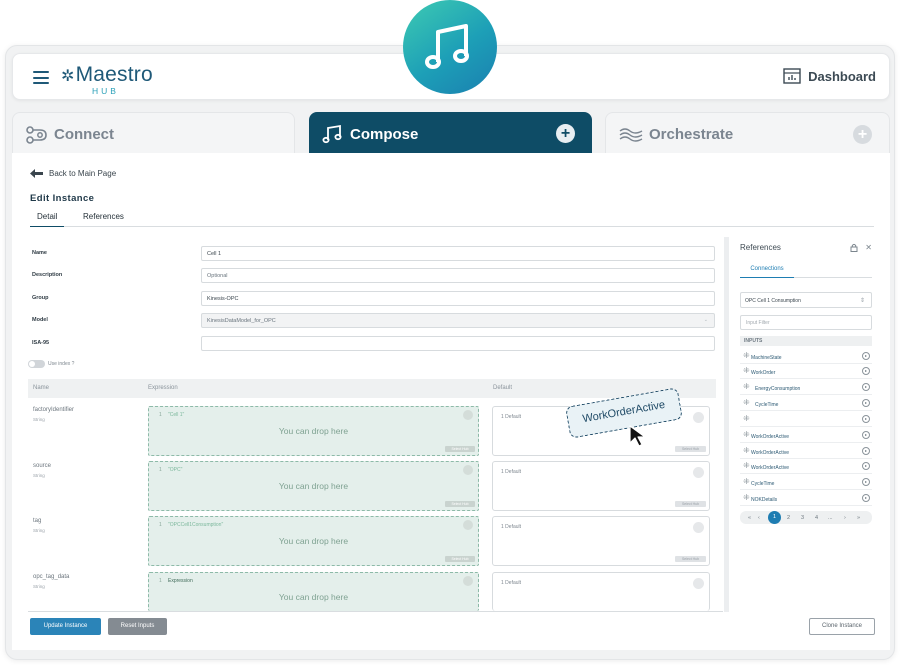  I want to click on menu-icon, so click(41, 77).